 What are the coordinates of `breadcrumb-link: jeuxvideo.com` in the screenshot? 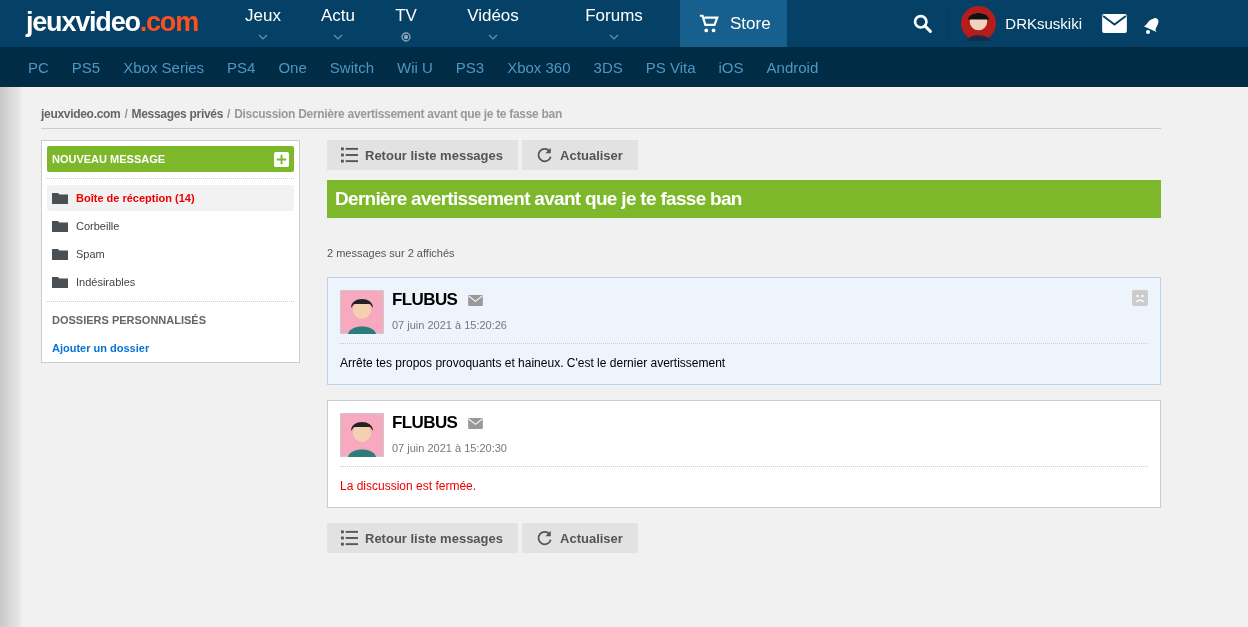 It's located at (81, 114).